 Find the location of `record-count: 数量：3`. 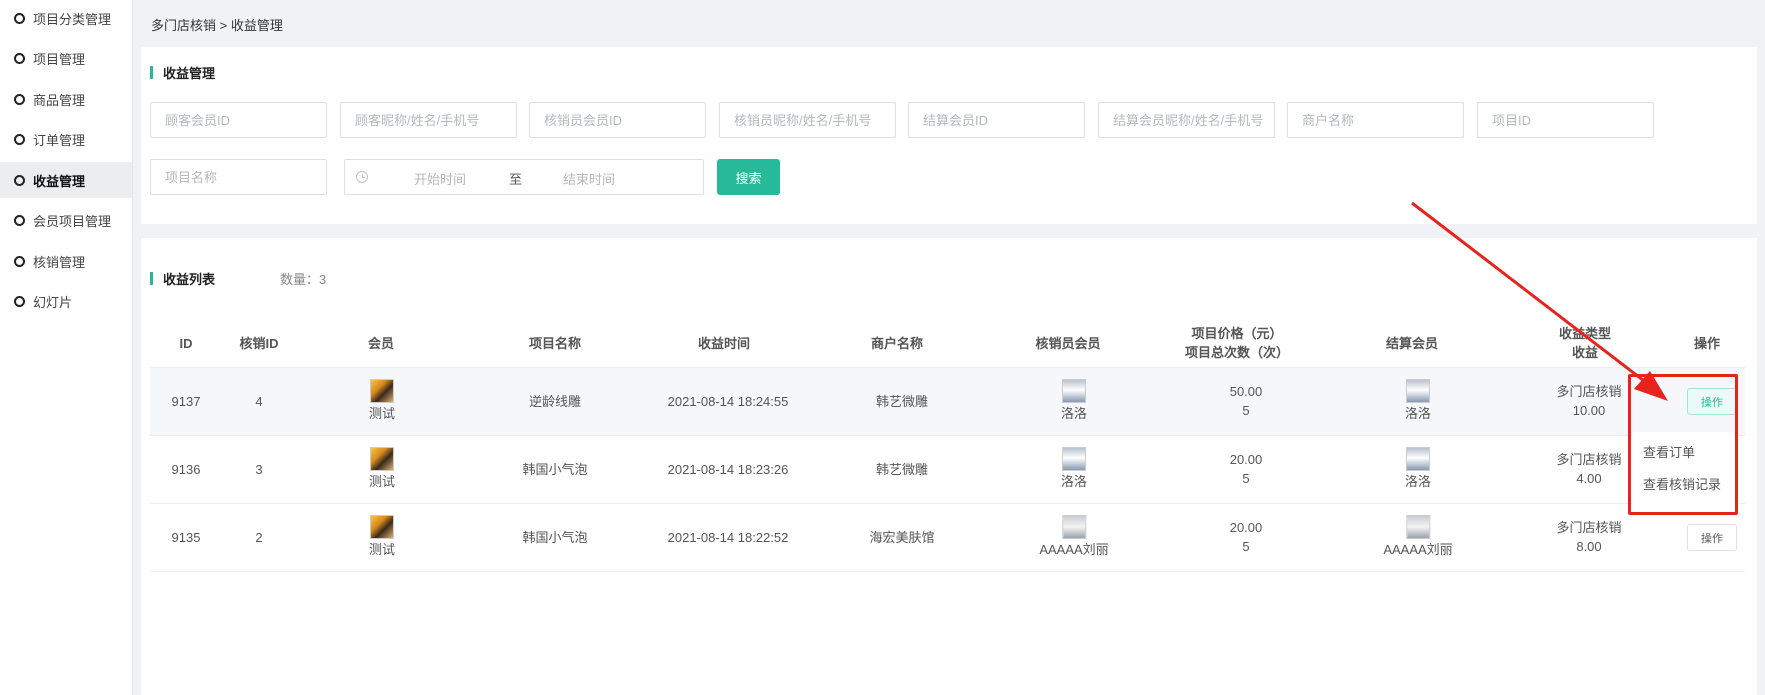

record-count: 数量：3 is located at coordinates (303, 279).